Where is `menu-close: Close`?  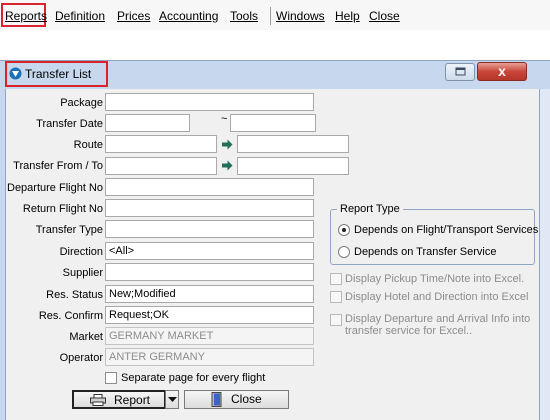 menu-close: Close is located at coordinates (384, 16).